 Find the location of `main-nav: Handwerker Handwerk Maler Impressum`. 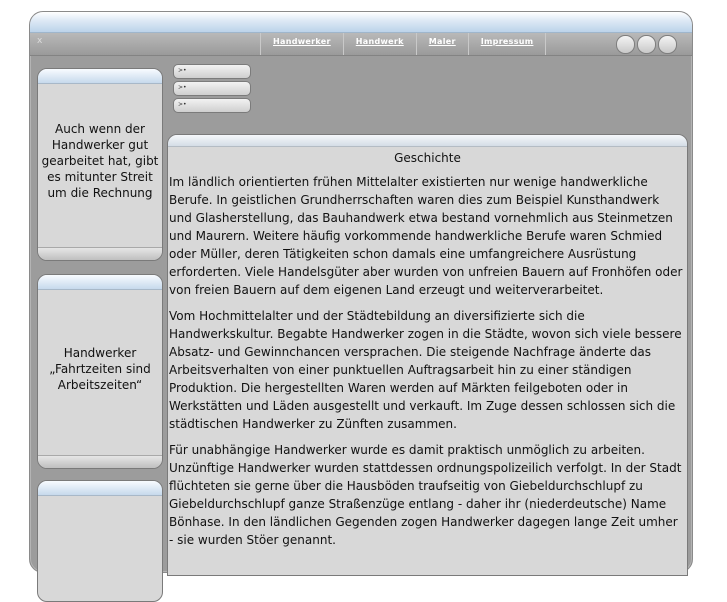

main-nav: Handwerker Handwerk Maler Impressum is located at coordinates (403, 44).